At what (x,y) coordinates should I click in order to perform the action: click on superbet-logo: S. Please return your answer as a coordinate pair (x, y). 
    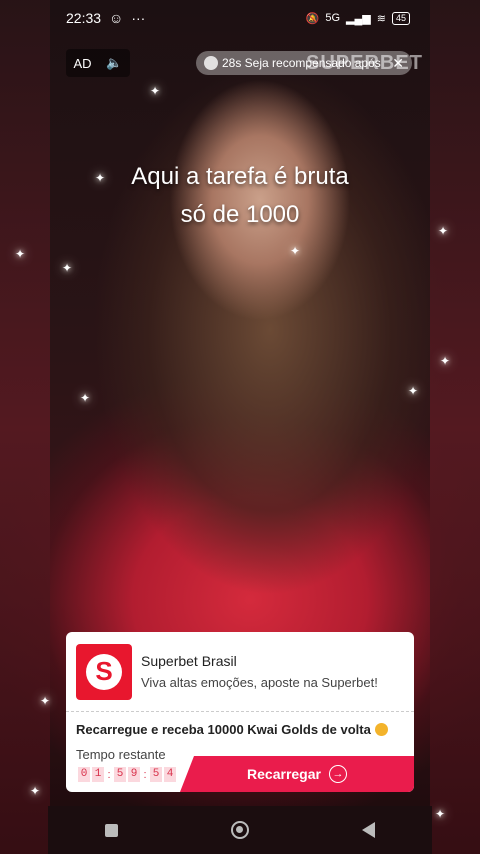
    Looking at the image, I should click on (104, 671).